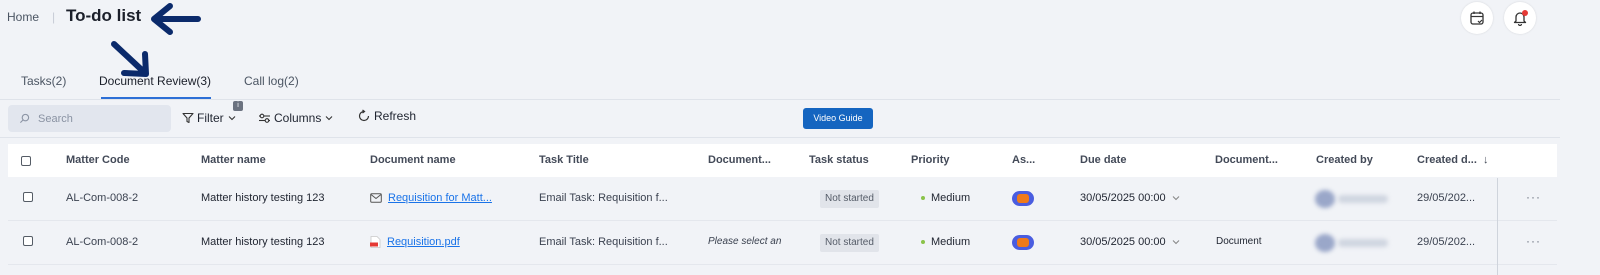 This screenshot has width=1600, height=275. I want to click on document-select: Please select an, so click(752, 241).